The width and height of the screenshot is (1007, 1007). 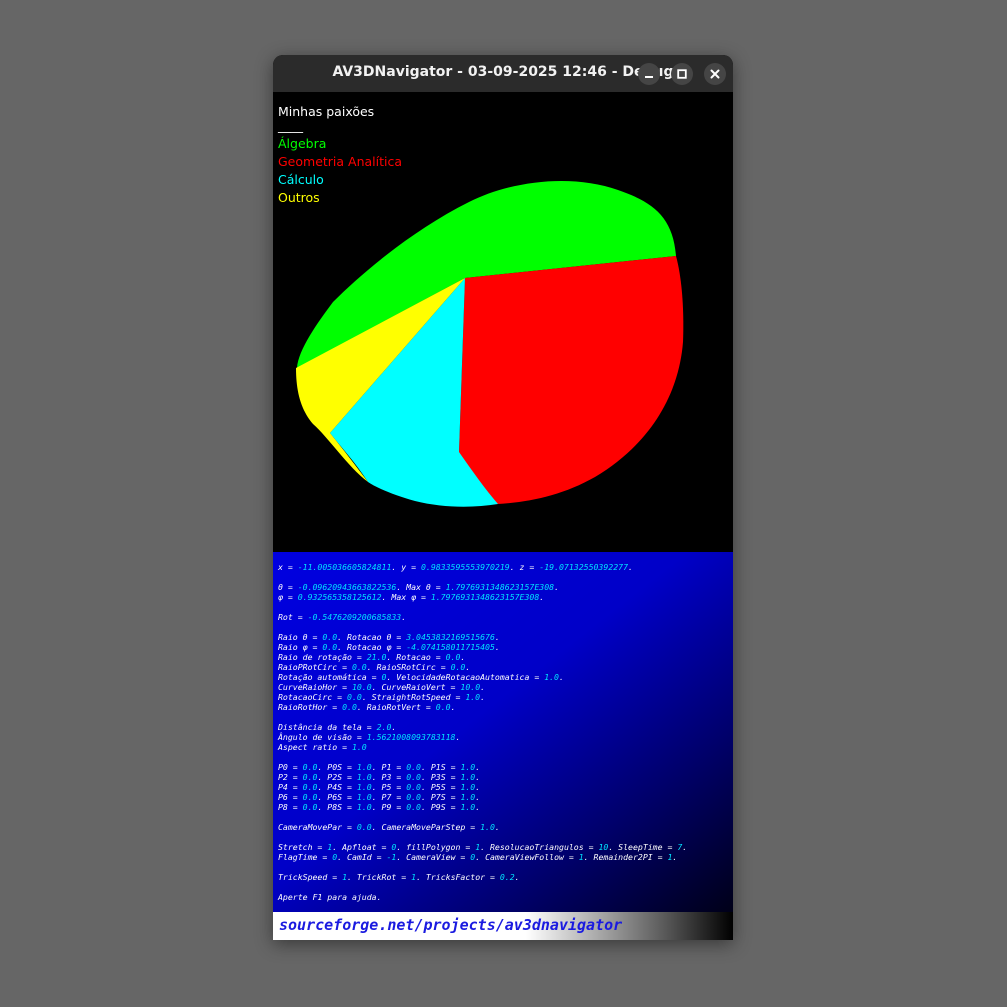 I want to click on debug-value: 0.932565358125612, so click(x=339, y=597).